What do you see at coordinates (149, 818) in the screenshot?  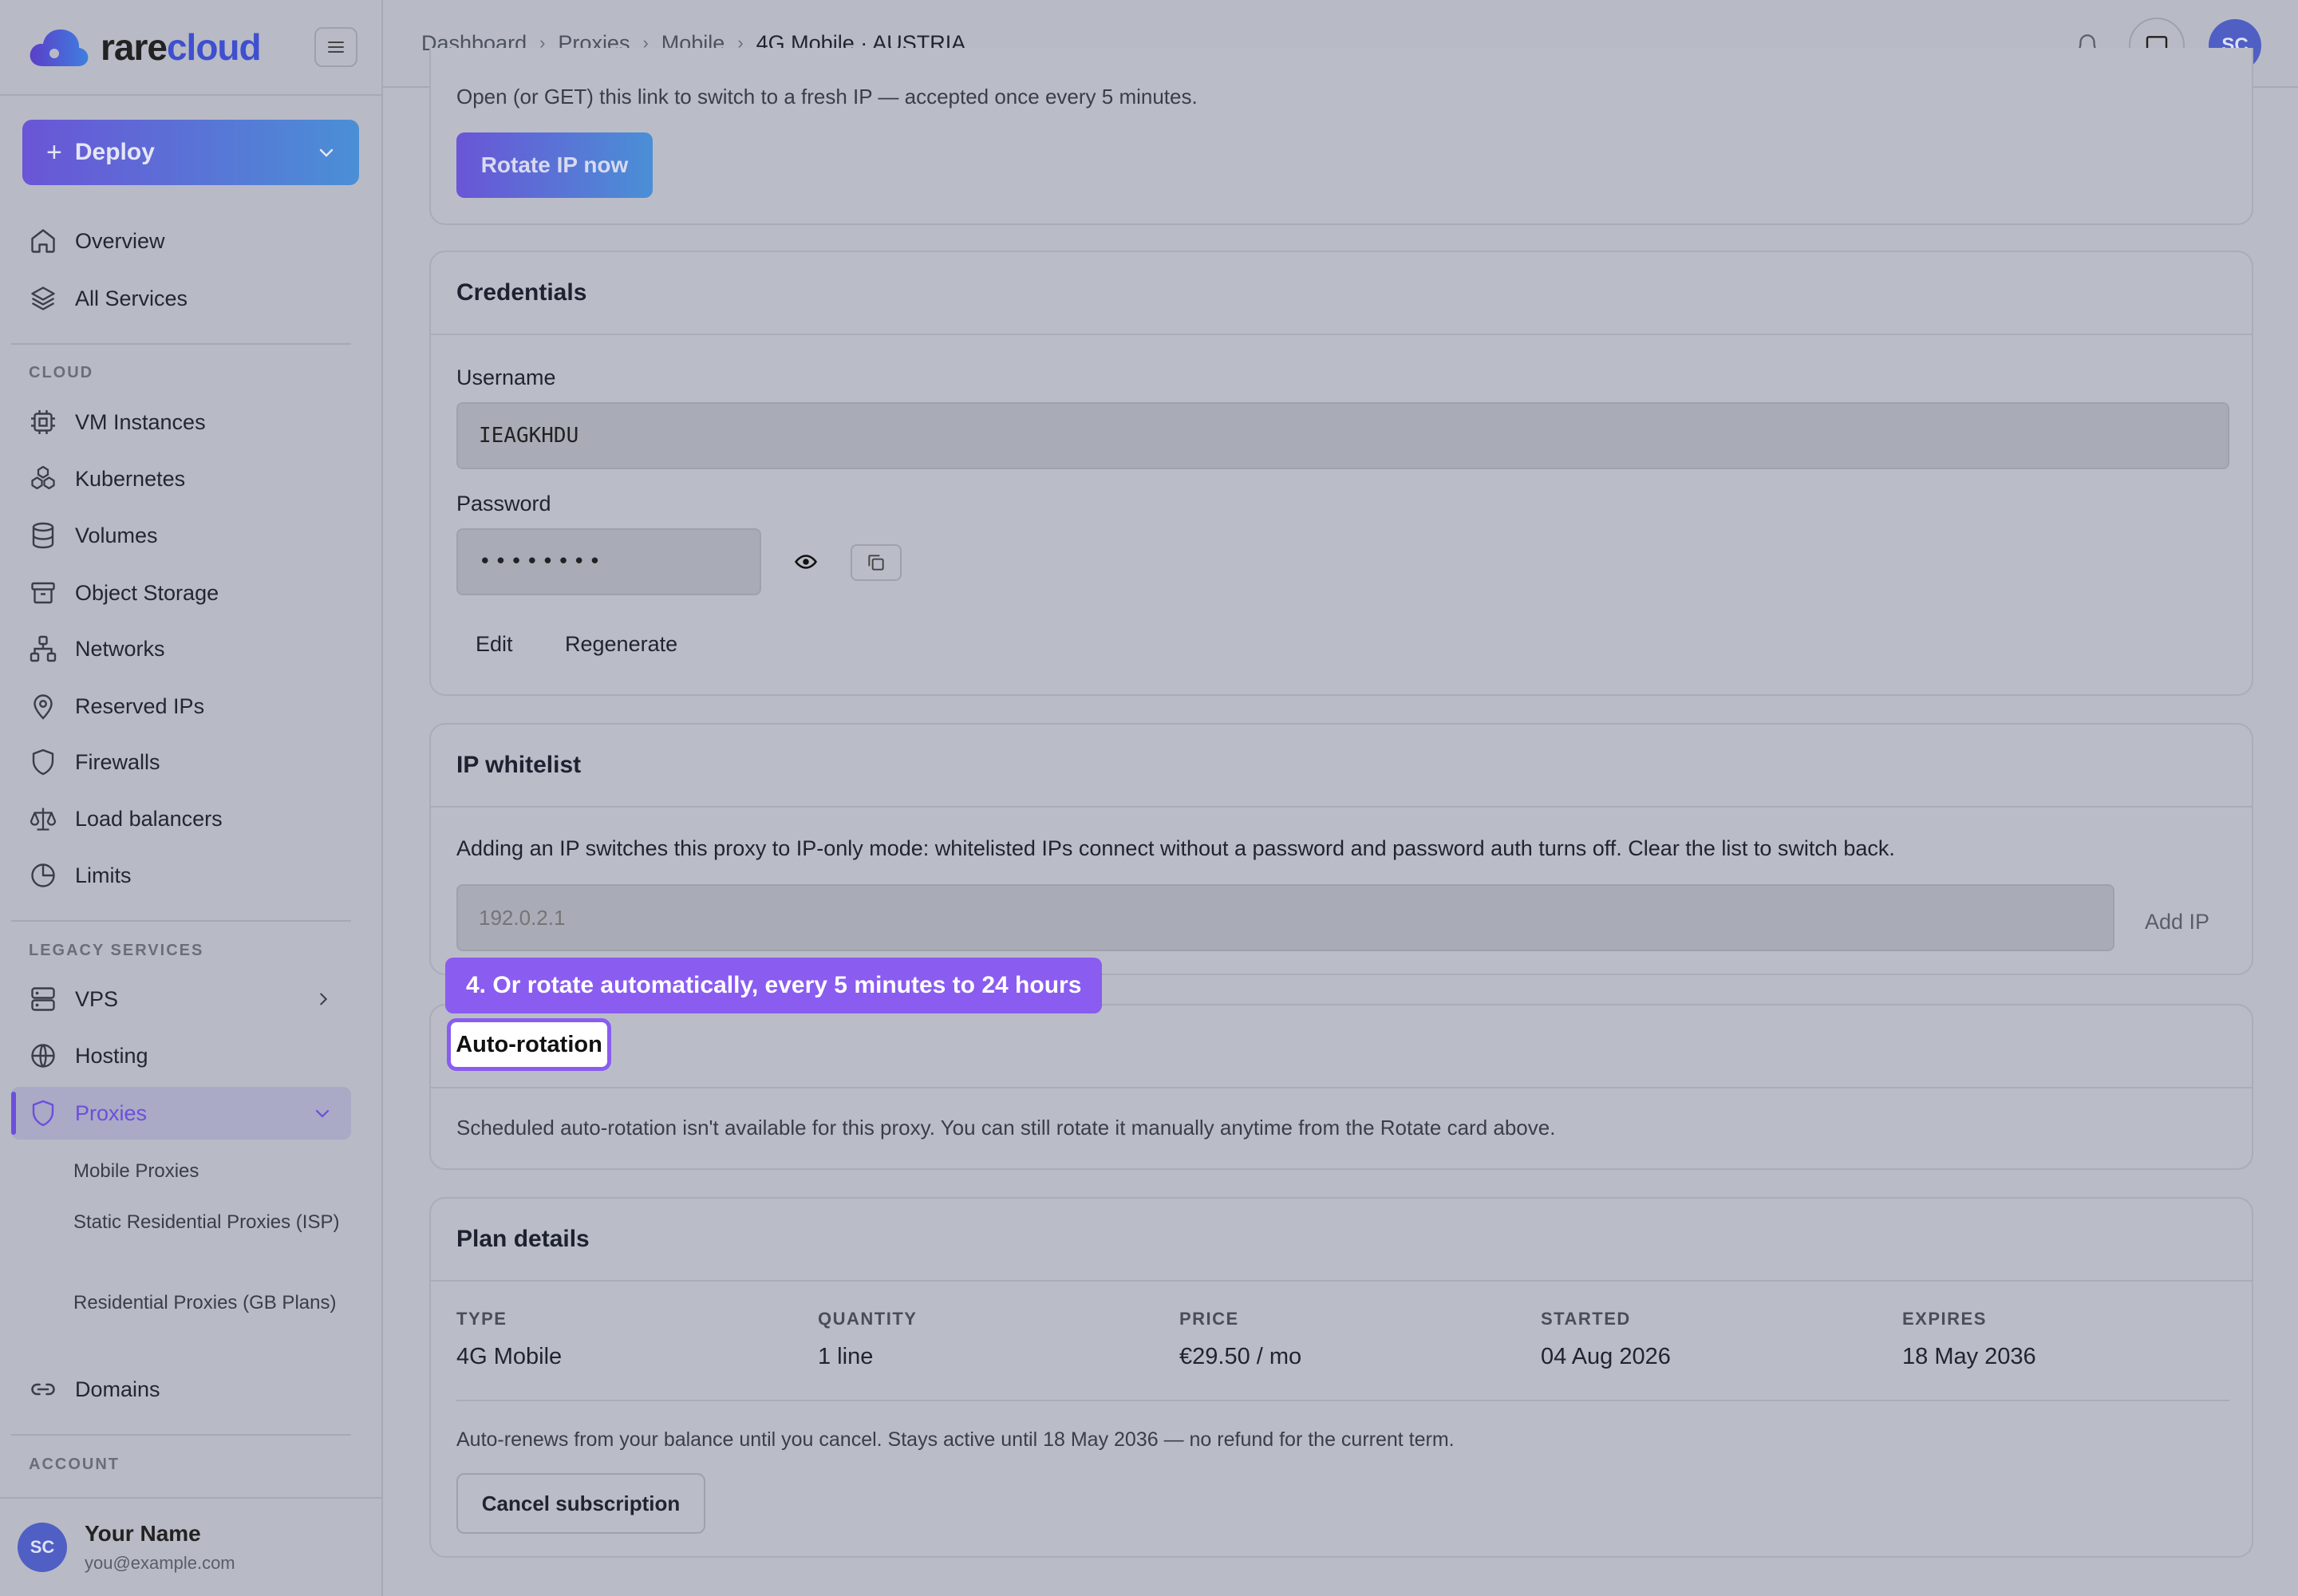 I see `sidebar-item-label: Load balancers` at bounding box center [149, 818].